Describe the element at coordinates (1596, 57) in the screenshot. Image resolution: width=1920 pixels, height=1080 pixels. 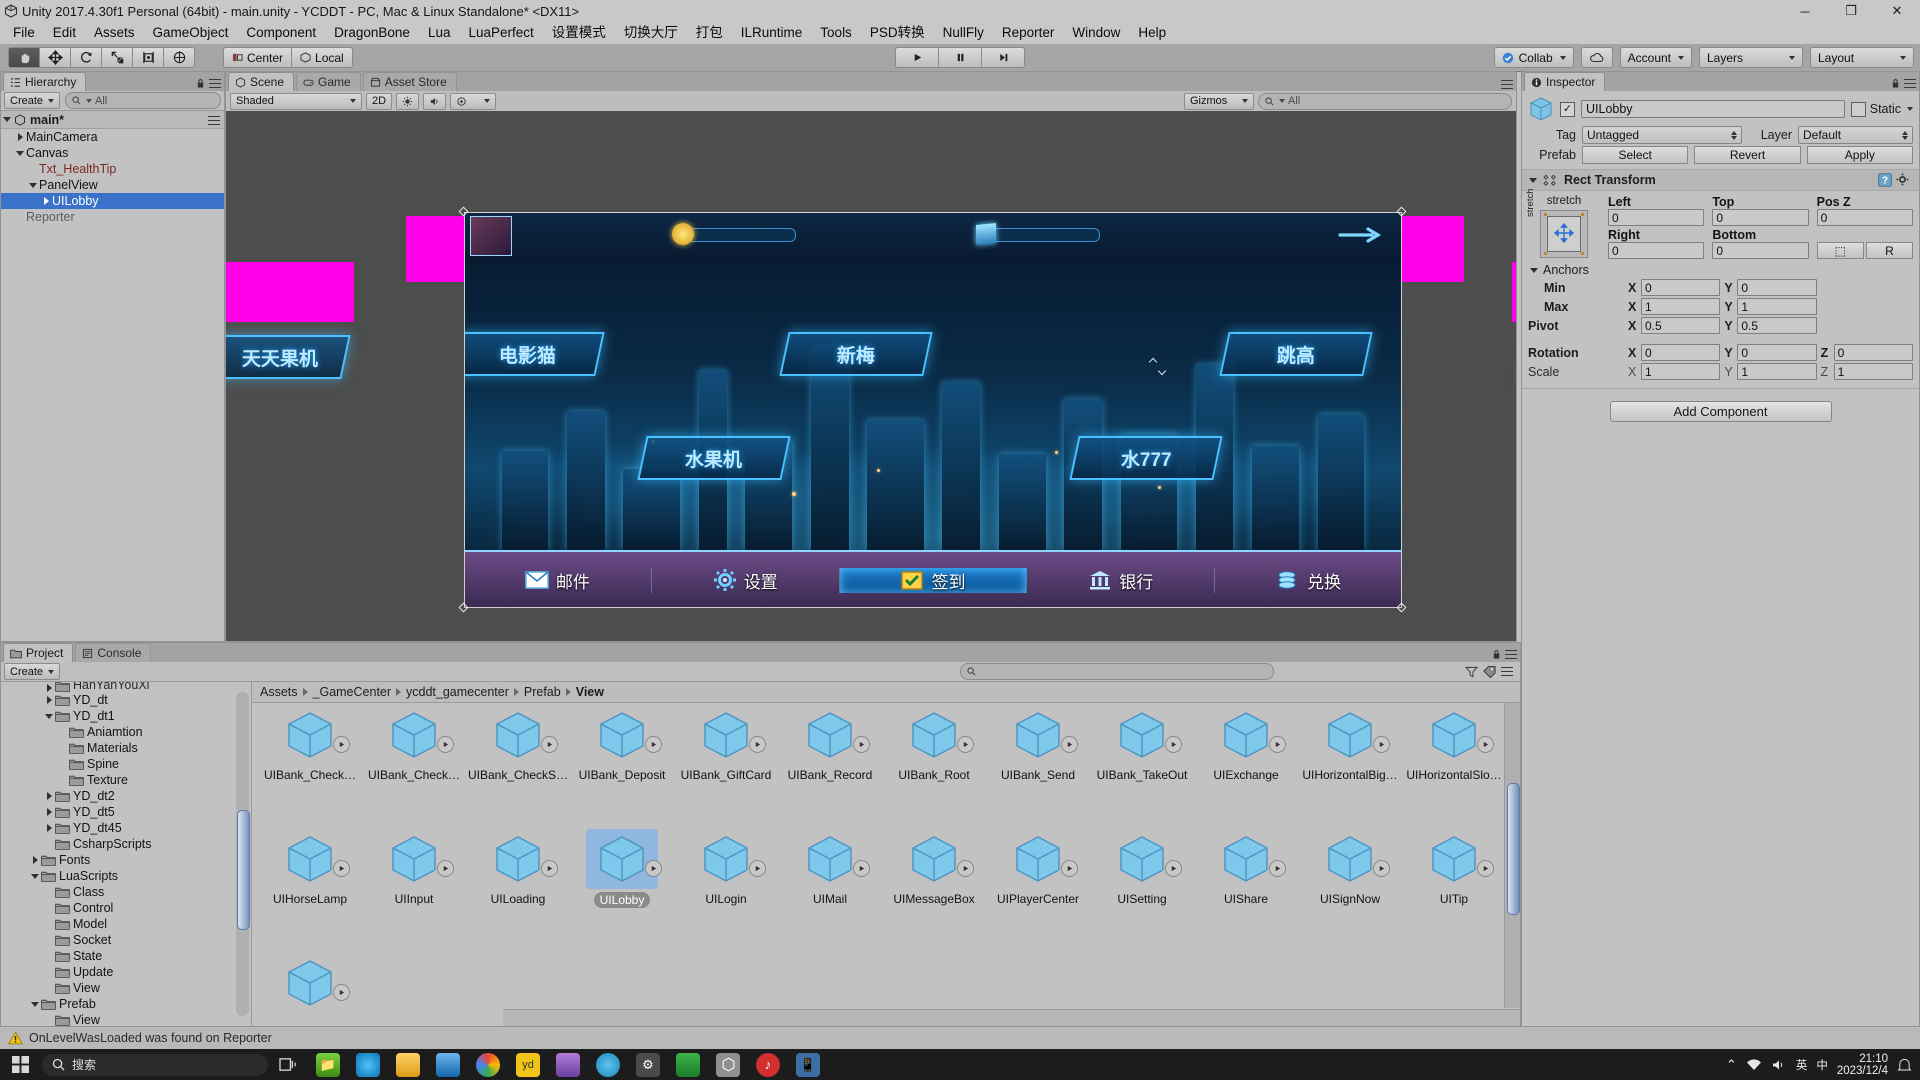
I see `cloud-services-button` at that location.